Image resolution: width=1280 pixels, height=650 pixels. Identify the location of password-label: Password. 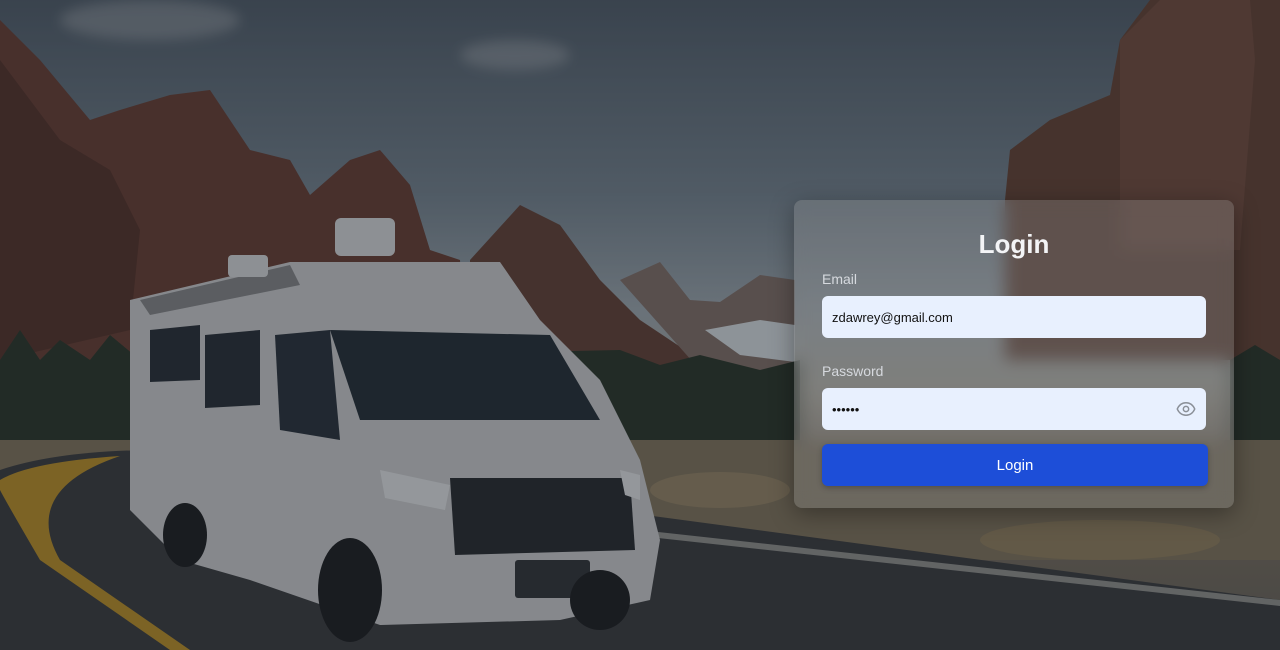
(853, 371).